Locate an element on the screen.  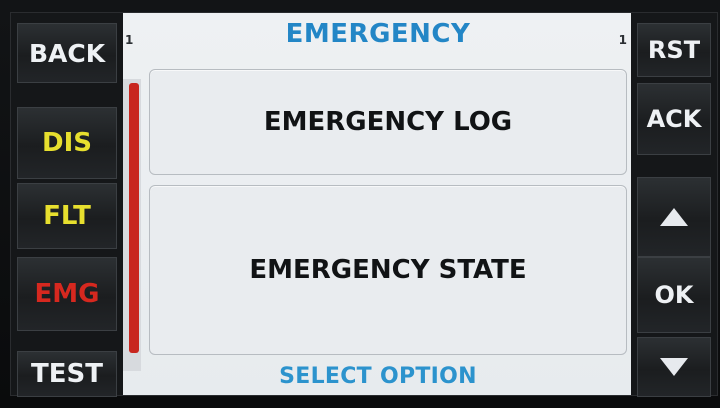
test-button: TEST is located at coordinates (67, 374).